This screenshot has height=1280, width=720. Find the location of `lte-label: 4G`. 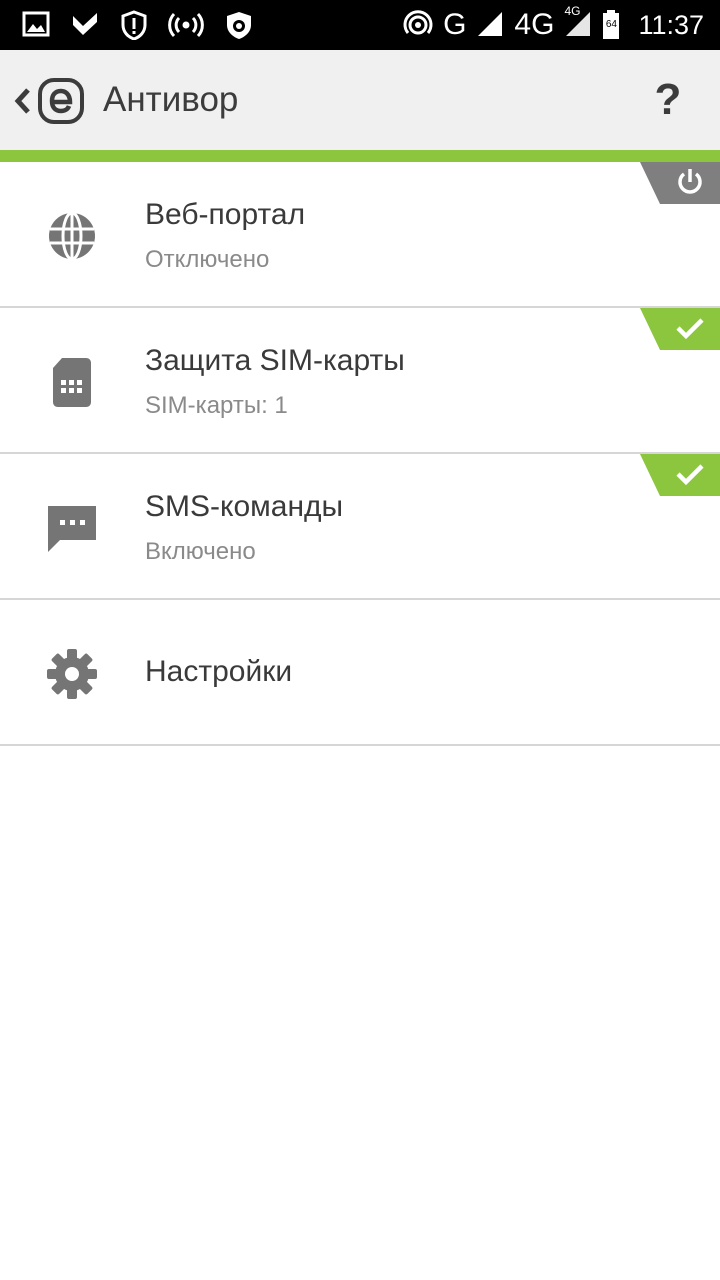

lte-label: 4G is located at coordinates (534, 24).